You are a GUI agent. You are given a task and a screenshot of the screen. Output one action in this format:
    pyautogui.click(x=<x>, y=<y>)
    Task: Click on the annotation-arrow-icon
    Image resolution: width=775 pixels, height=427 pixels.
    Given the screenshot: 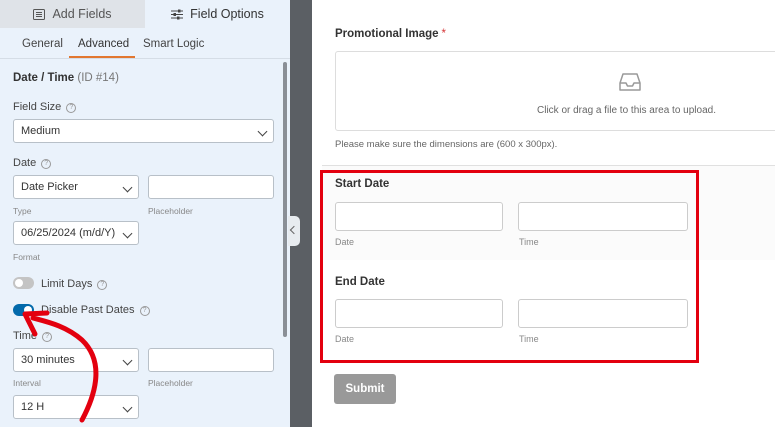 What is the action you would take?
    pyautogui.click(x=60, y=366)
    